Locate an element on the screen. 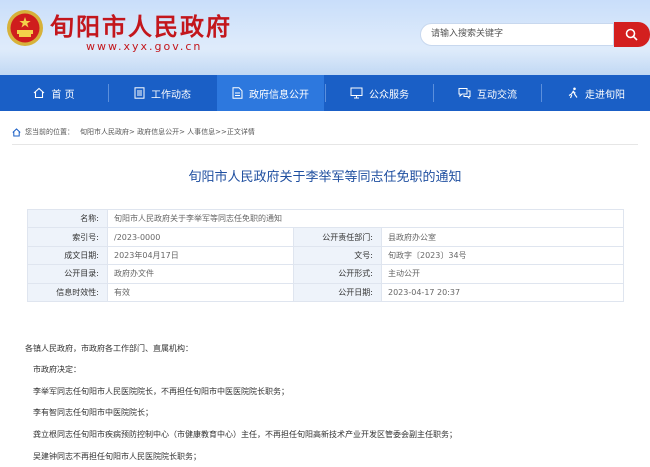 The image size is (650, 467). meta-validity-value: 有效 is located at coordinates (200, 292).